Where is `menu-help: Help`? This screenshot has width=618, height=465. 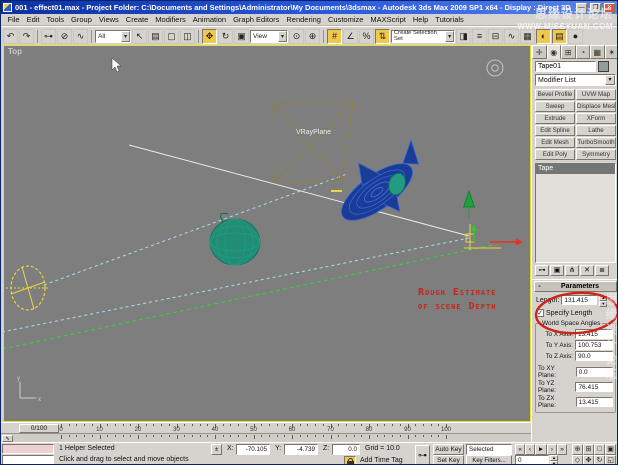 menu-help: Help is located at coordinates (420, 19).